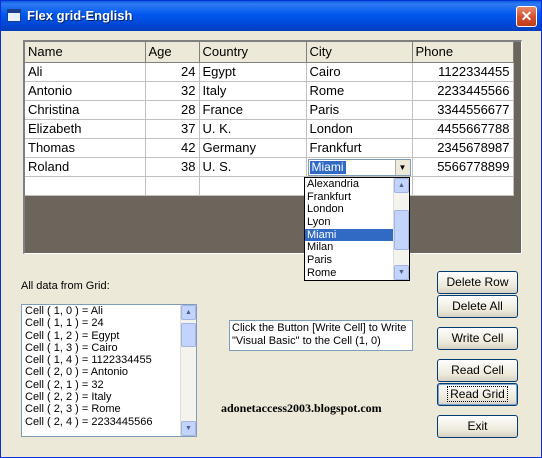  I want to click on header-name: Name, so click(85, 52).